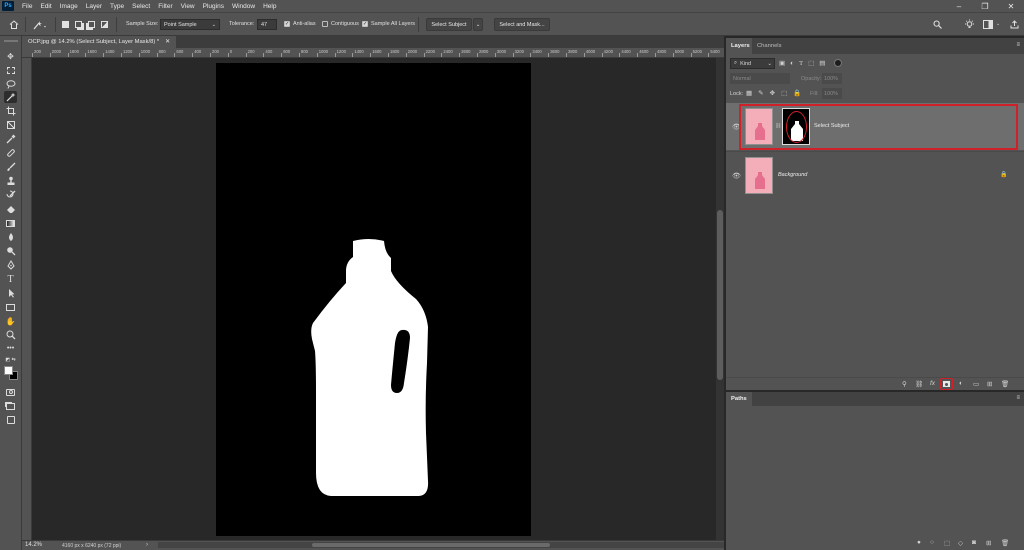 The image size is (1024, 550). What do you see at coordinates (287, 24) in the screenshot?
I see `anti-alias-checkbox: ✓` at bounding box center [287, 24].